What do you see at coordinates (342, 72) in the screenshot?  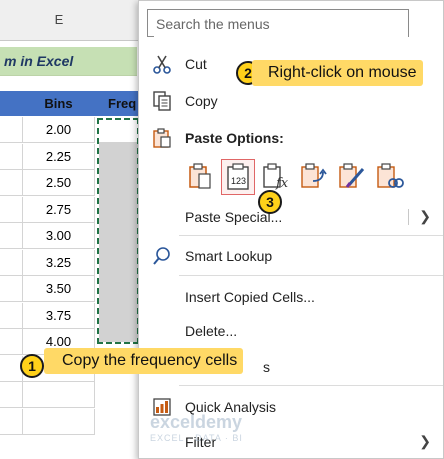 I see `callout-right-click-text: Right-click on mouse` at bounding box center [342, 72].